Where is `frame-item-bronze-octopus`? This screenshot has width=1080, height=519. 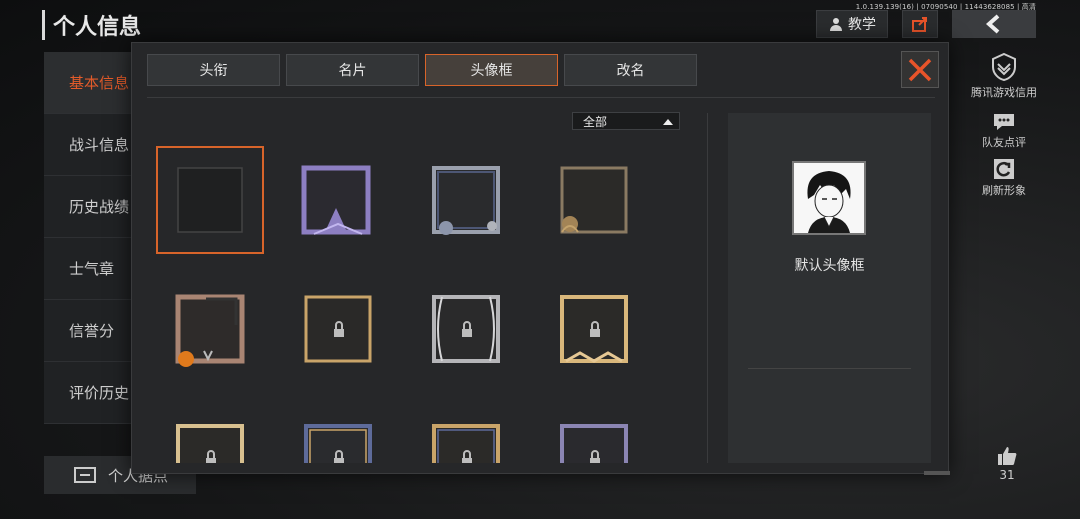
frame-item-bronze-octopus is located at coordinates (594, 200).